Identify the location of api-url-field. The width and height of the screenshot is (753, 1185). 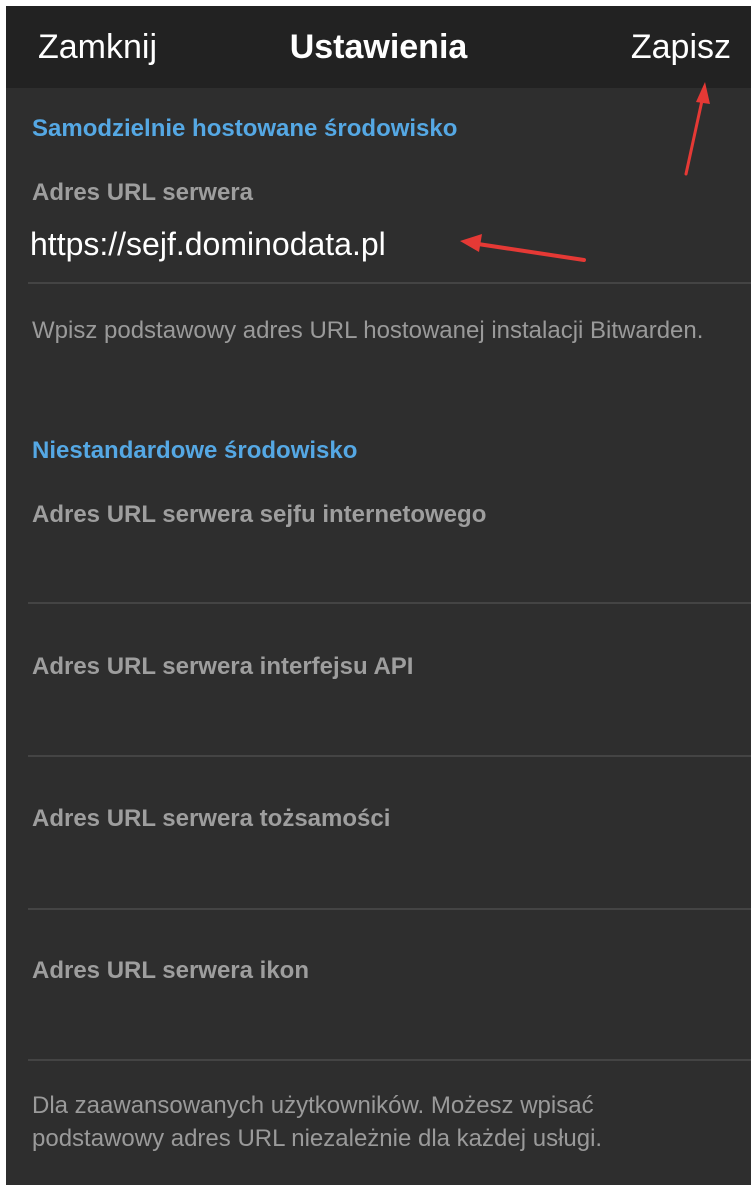
(370, 718).